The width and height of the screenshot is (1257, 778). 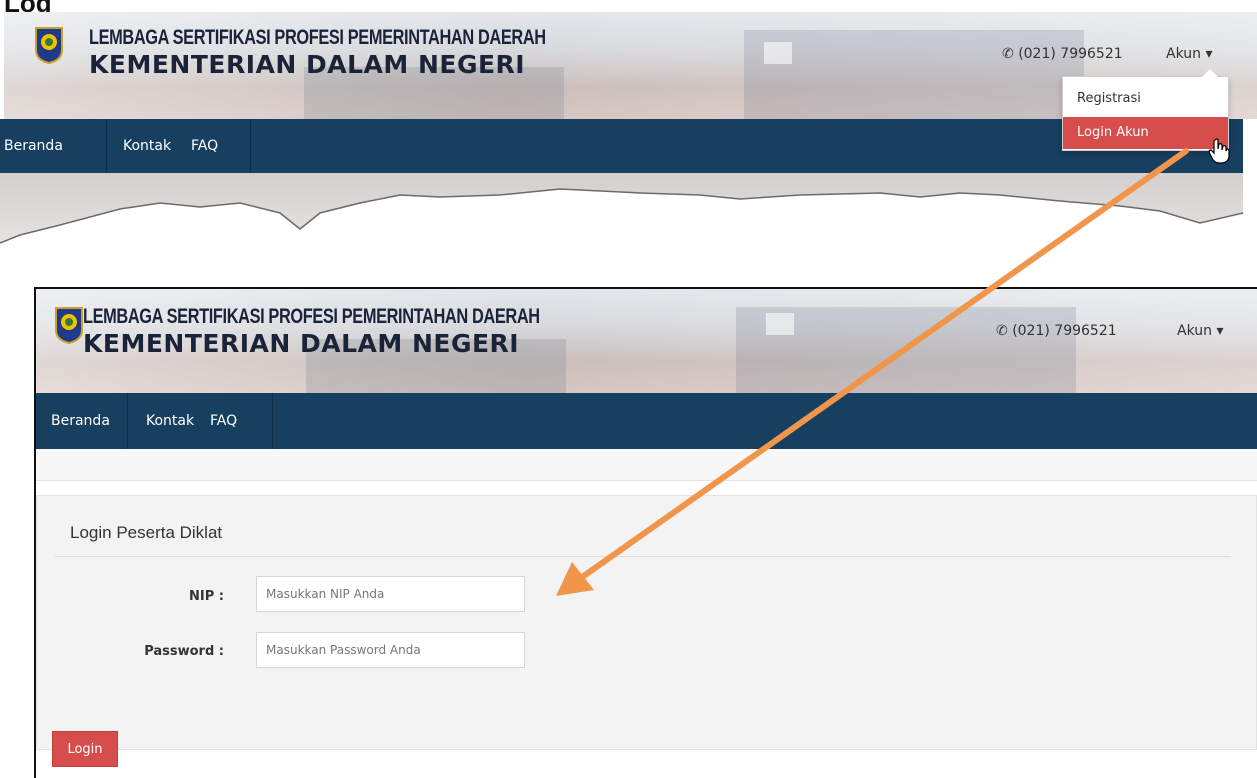 What do you see at coordinates (146, 532) in the screenshot?
I see `login-form-title: Login Peserta Diklat` at bounding box center [146, 532].